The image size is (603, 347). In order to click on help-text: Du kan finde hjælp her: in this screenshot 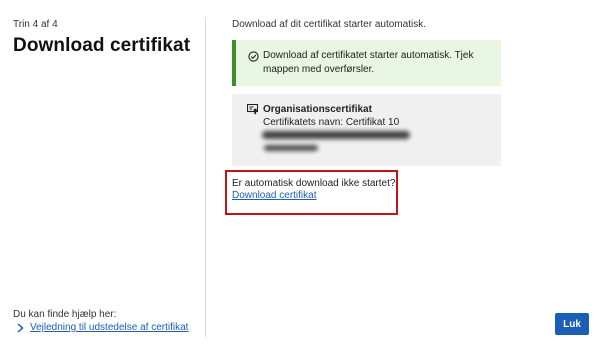, I will do `click(65, 314)`.